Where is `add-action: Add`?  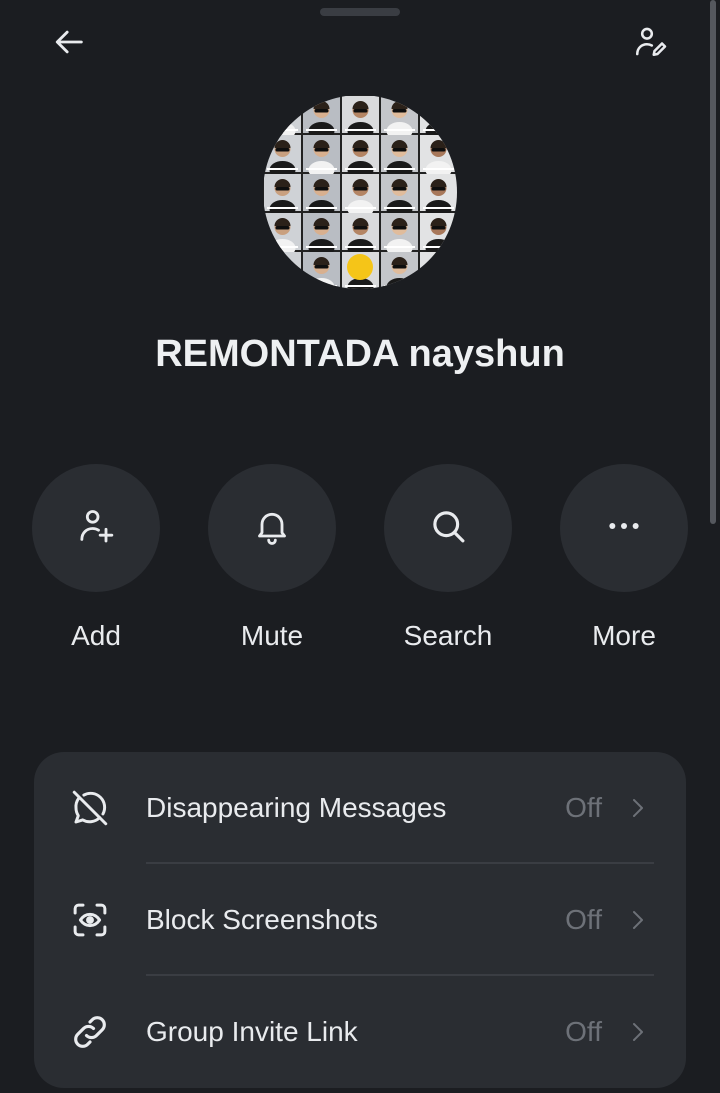 add-action: Add is located at coordinates (96, 558).